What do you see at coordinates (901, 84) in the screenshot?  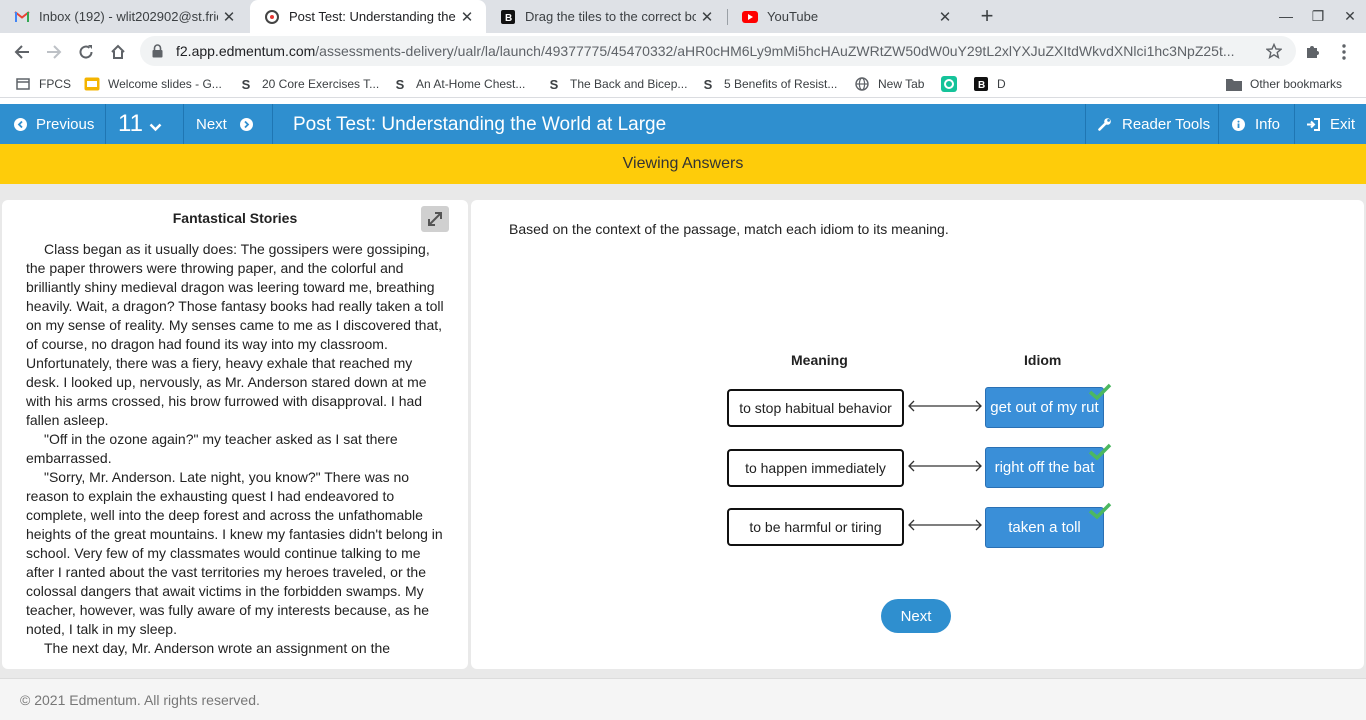 I see `bookmark-label: New Tab` at bounding box center [901, 84].